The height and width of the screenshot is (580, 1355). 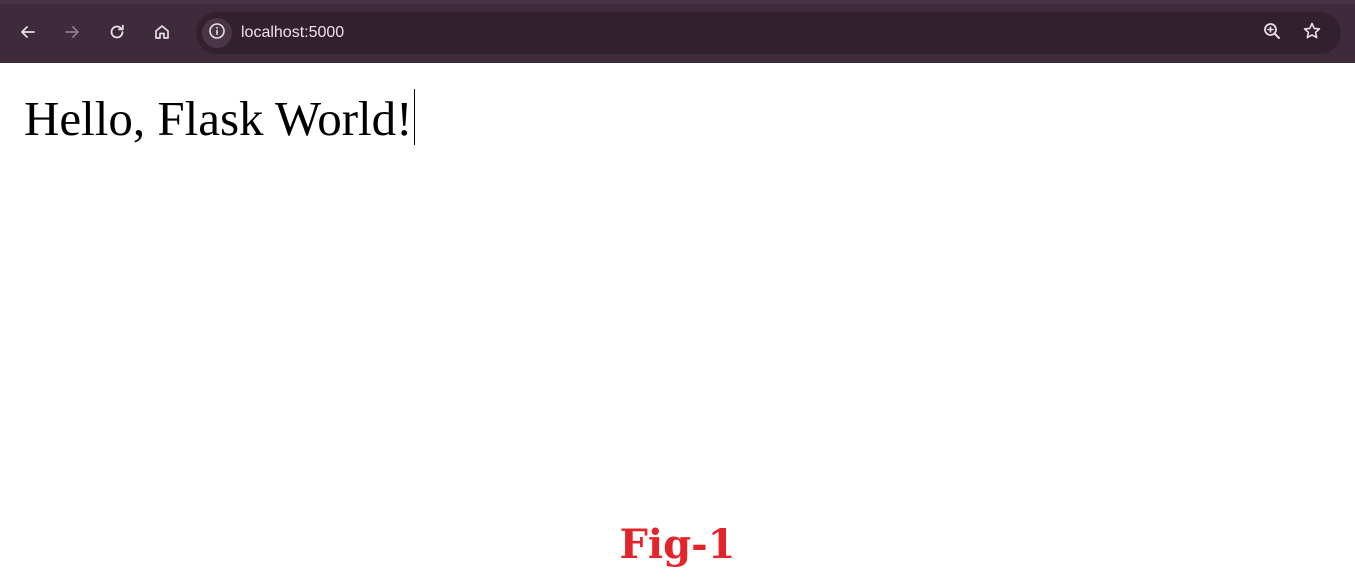 What do you see at coordinates (292, 33) in the screenshot?
I see `url-text: localhost:5000` at bounding box center [292, 33].